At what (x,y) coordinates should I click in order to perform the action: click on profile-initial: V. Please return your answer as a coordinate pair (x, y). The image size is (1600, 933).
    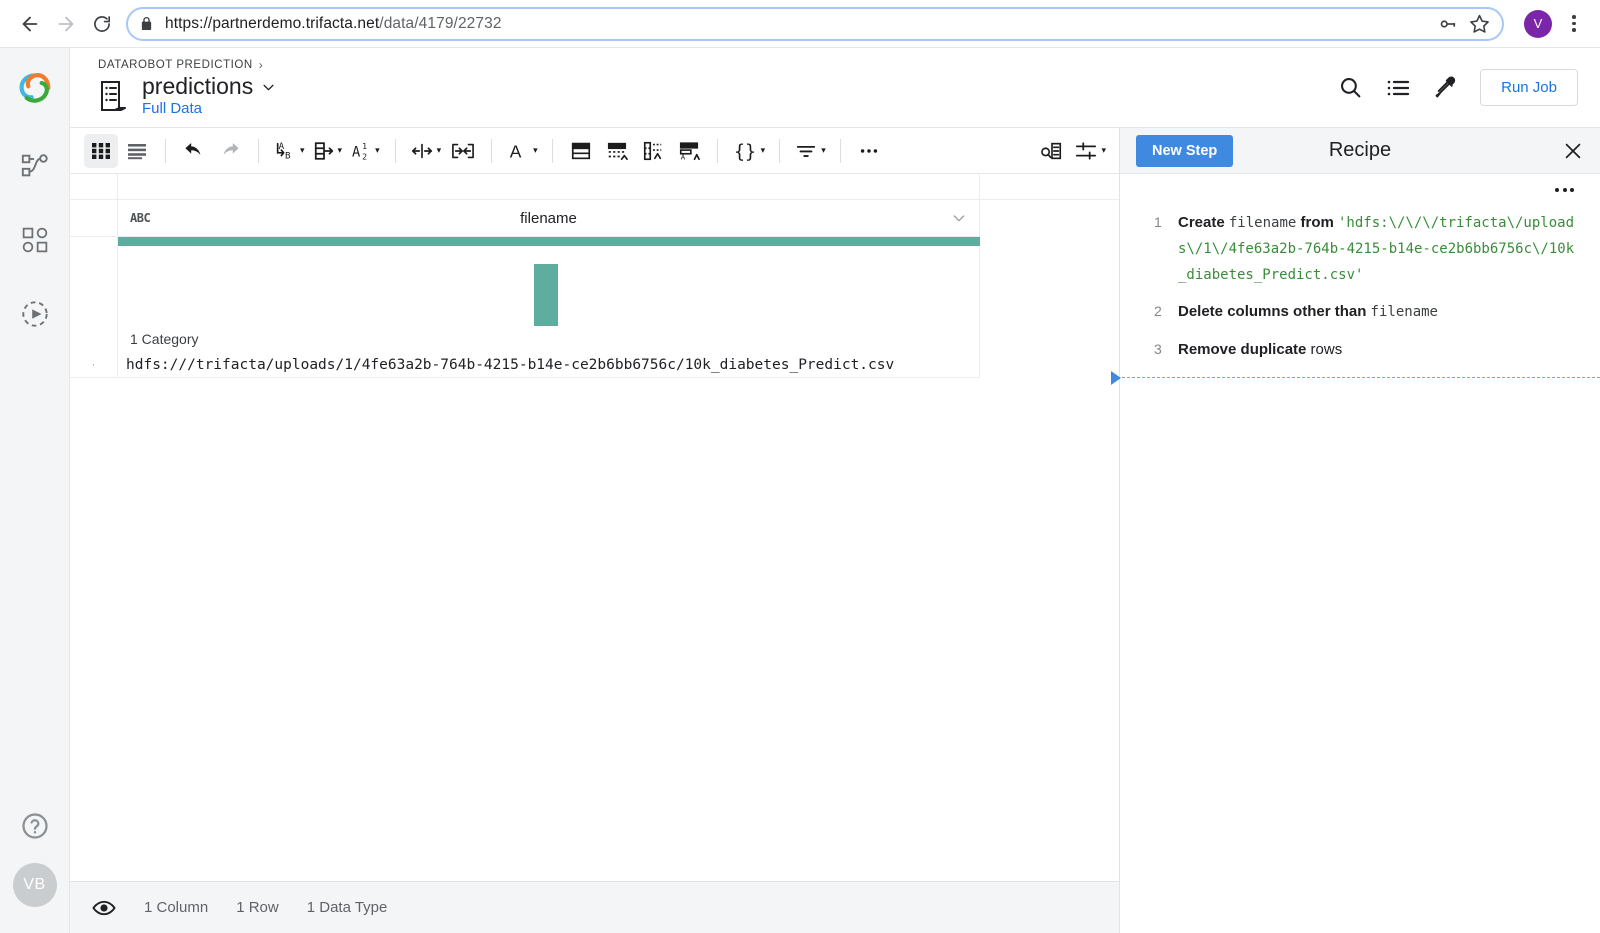
    Looking at the image, I should click on (1538, 23).